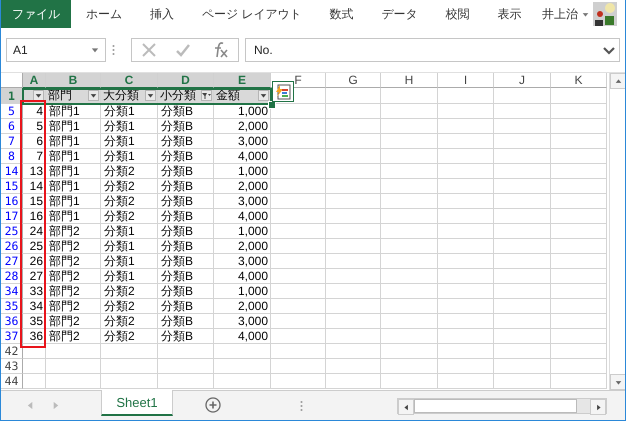 The height and width of the screenshot is (421, 626). I want to click on row-header: 17, so click(12, 216).